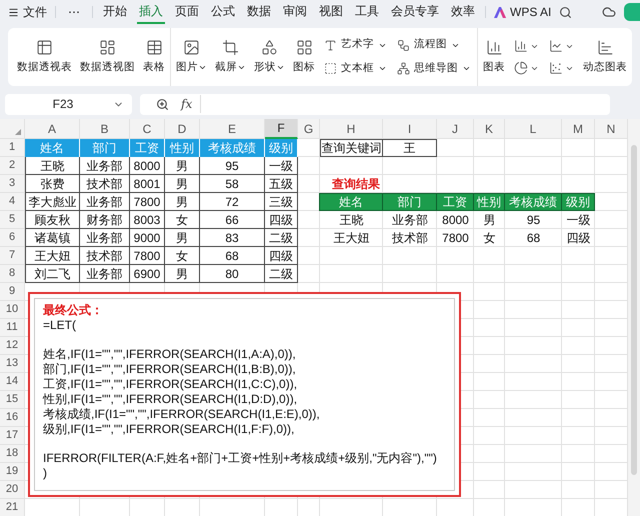 Image resolution: width=640 pixels, height=516 pixels. What do you see at coordinates (489, 129) in the screenshot?
I see `column-header: K` at bounding box center [489, 129].